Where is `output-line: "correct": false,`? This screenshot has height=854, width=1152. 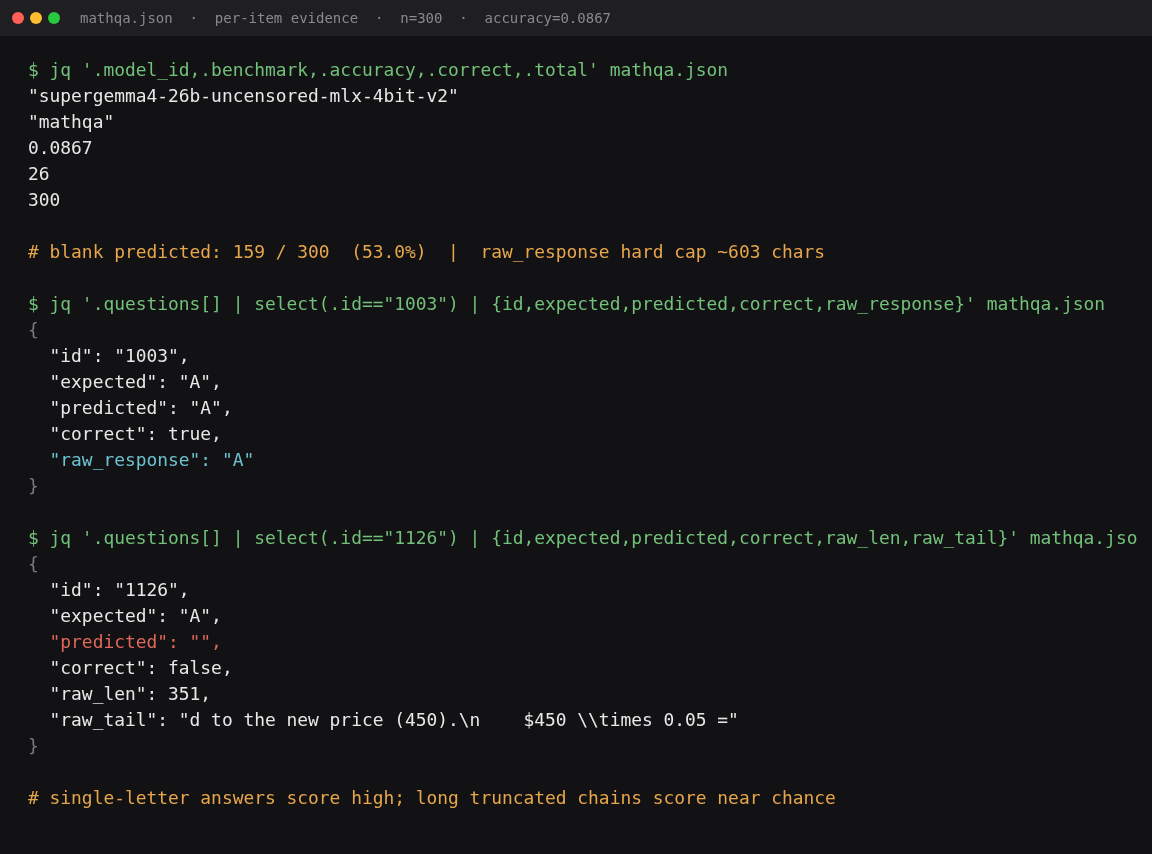
output-line: "correct": false, is located at coordinates (140, 667).